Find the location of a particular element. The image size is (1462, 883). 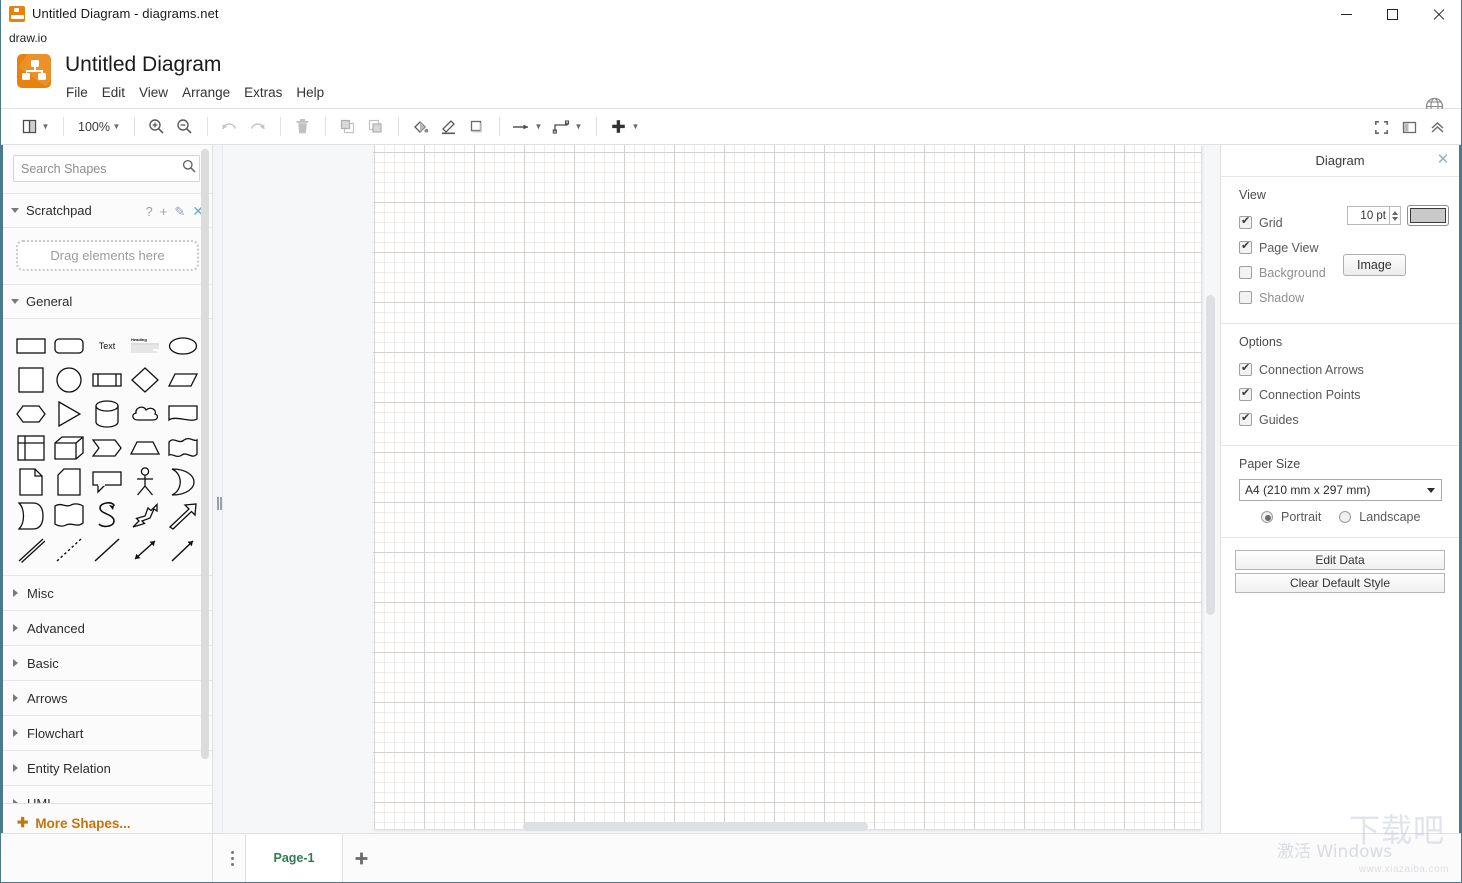

search-shapes-box is located at coordinates (106, 168).